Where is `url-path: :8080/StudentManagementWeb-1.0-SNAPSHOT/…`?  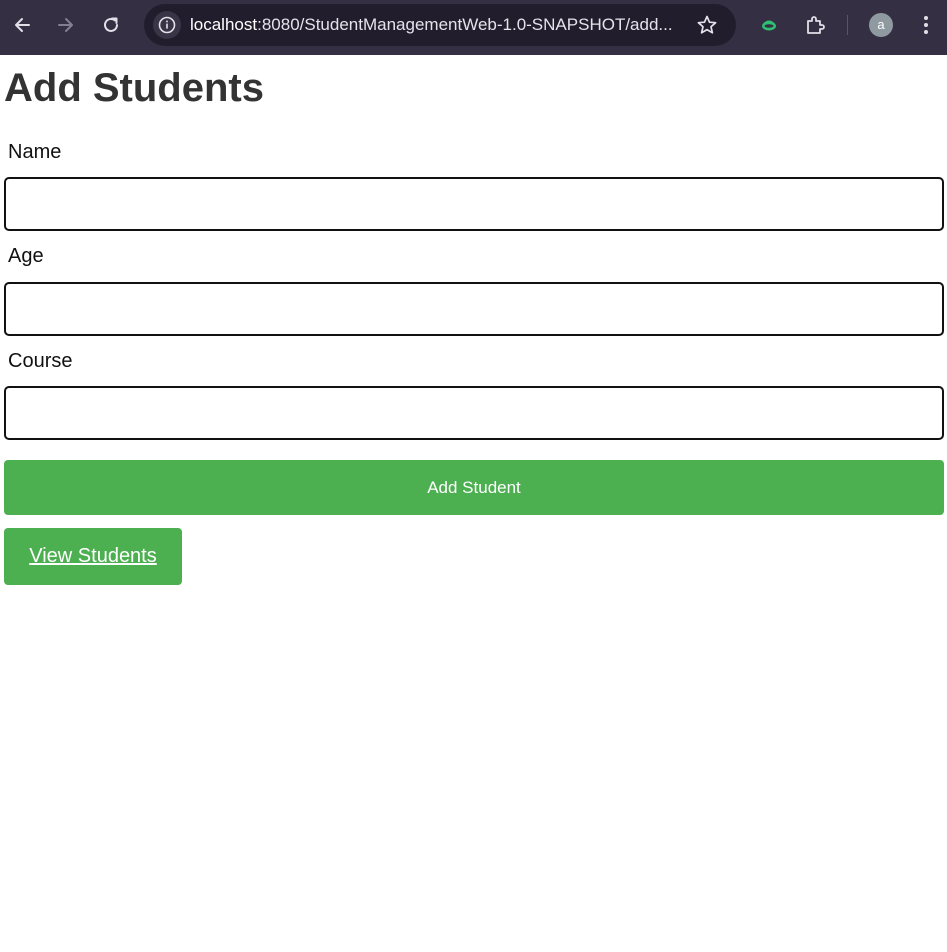
url-path: :8080/StudentManagementWeb-1.0-SNAPSHOT/… is located at coordinates (465, 24).